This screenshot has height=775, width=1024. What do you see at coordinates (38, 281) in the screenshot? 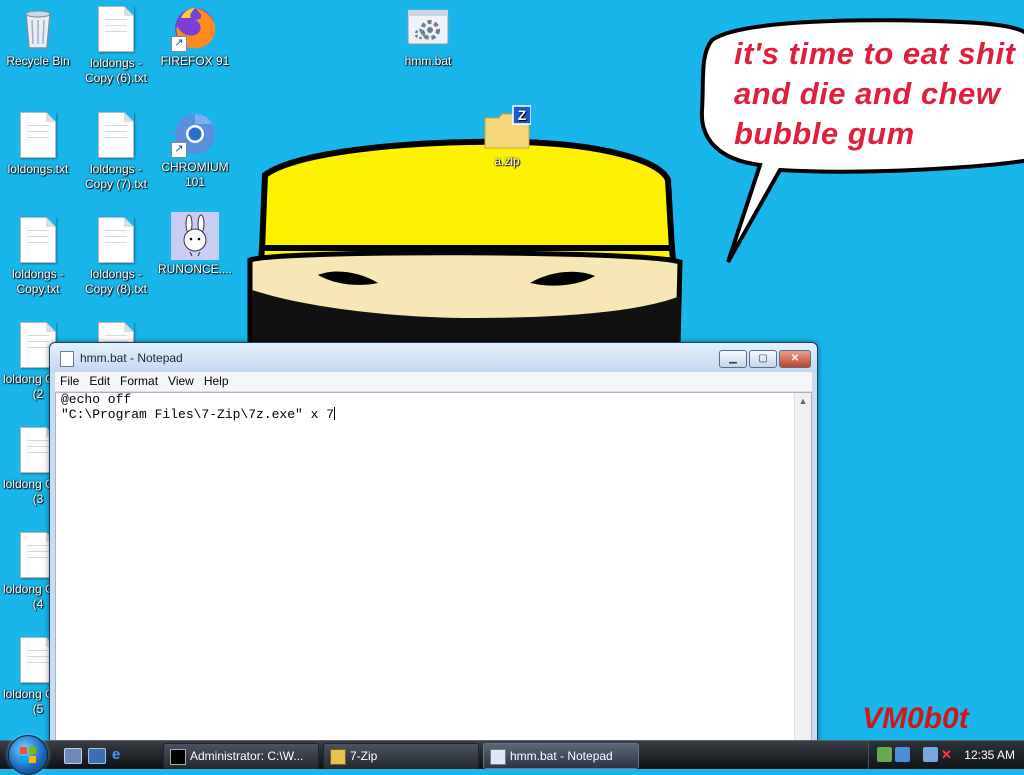
I see `icon-label: loldongs - Copy.txt` at bounding box center [38, 281].